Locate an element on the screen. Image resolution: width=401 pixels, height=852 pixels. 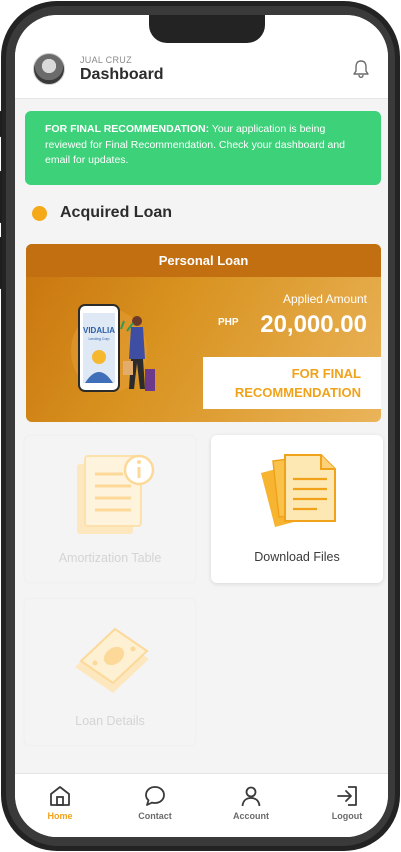
bell-icon is located at coordinates (361, 69).